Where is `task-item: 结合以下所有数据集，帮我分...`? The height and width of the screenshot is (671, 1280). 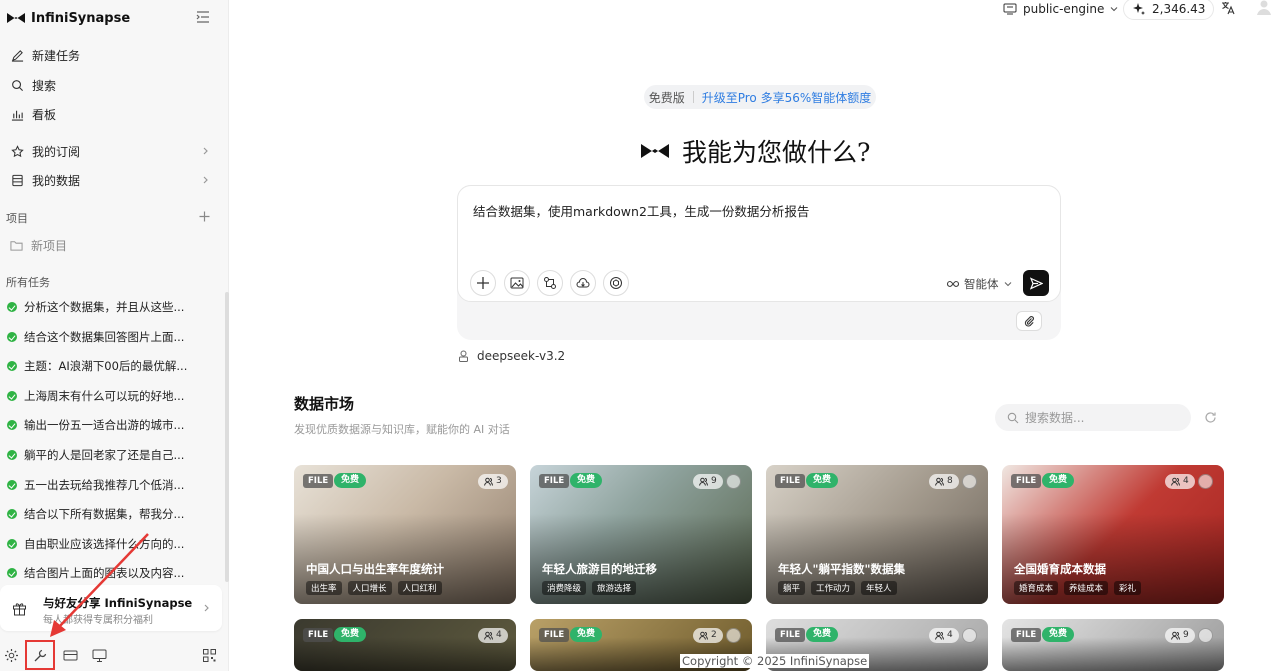 task-item: 结合以下所有数据集，帮我分... is located at coordinates (114, 514).